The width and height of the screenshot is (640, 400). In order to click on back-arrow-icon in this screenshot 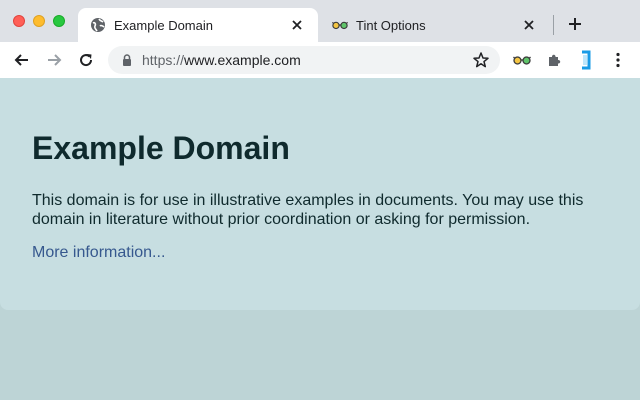, I will do `click(21, 60)`.